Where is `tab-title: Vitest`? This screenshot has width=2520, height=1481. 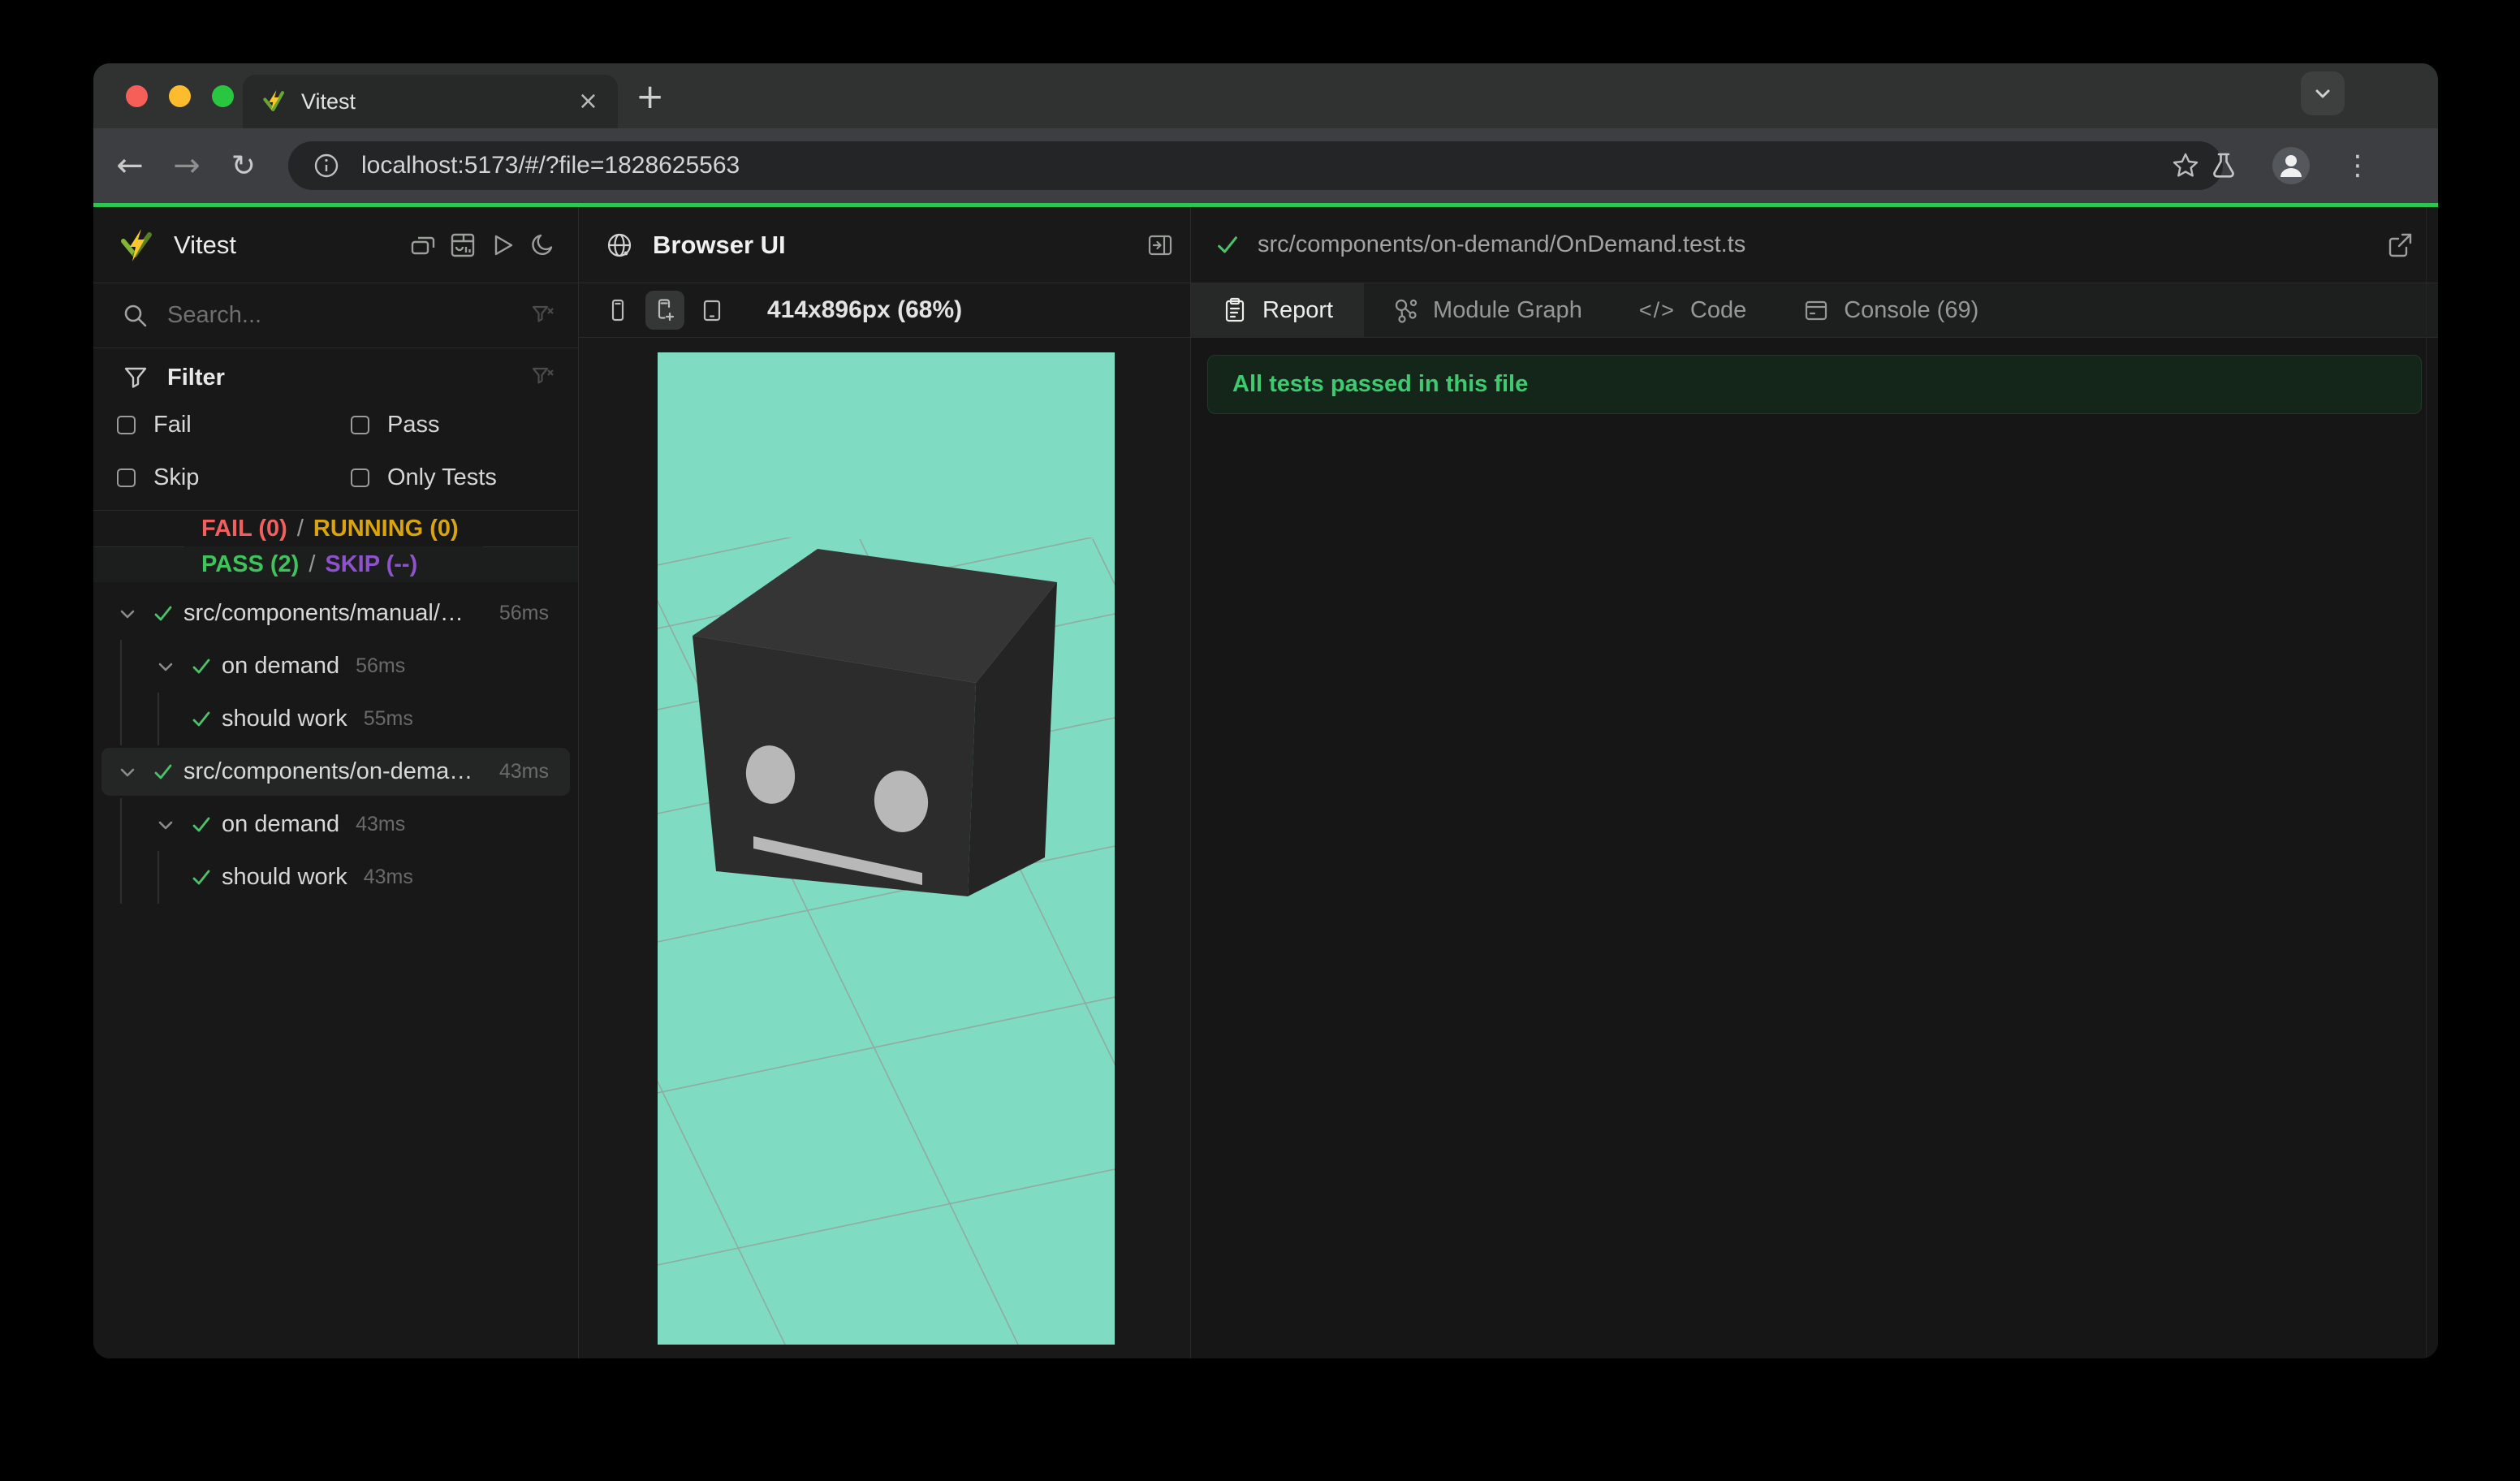
tab-title: Vitest is located at coordinates (328, 101).